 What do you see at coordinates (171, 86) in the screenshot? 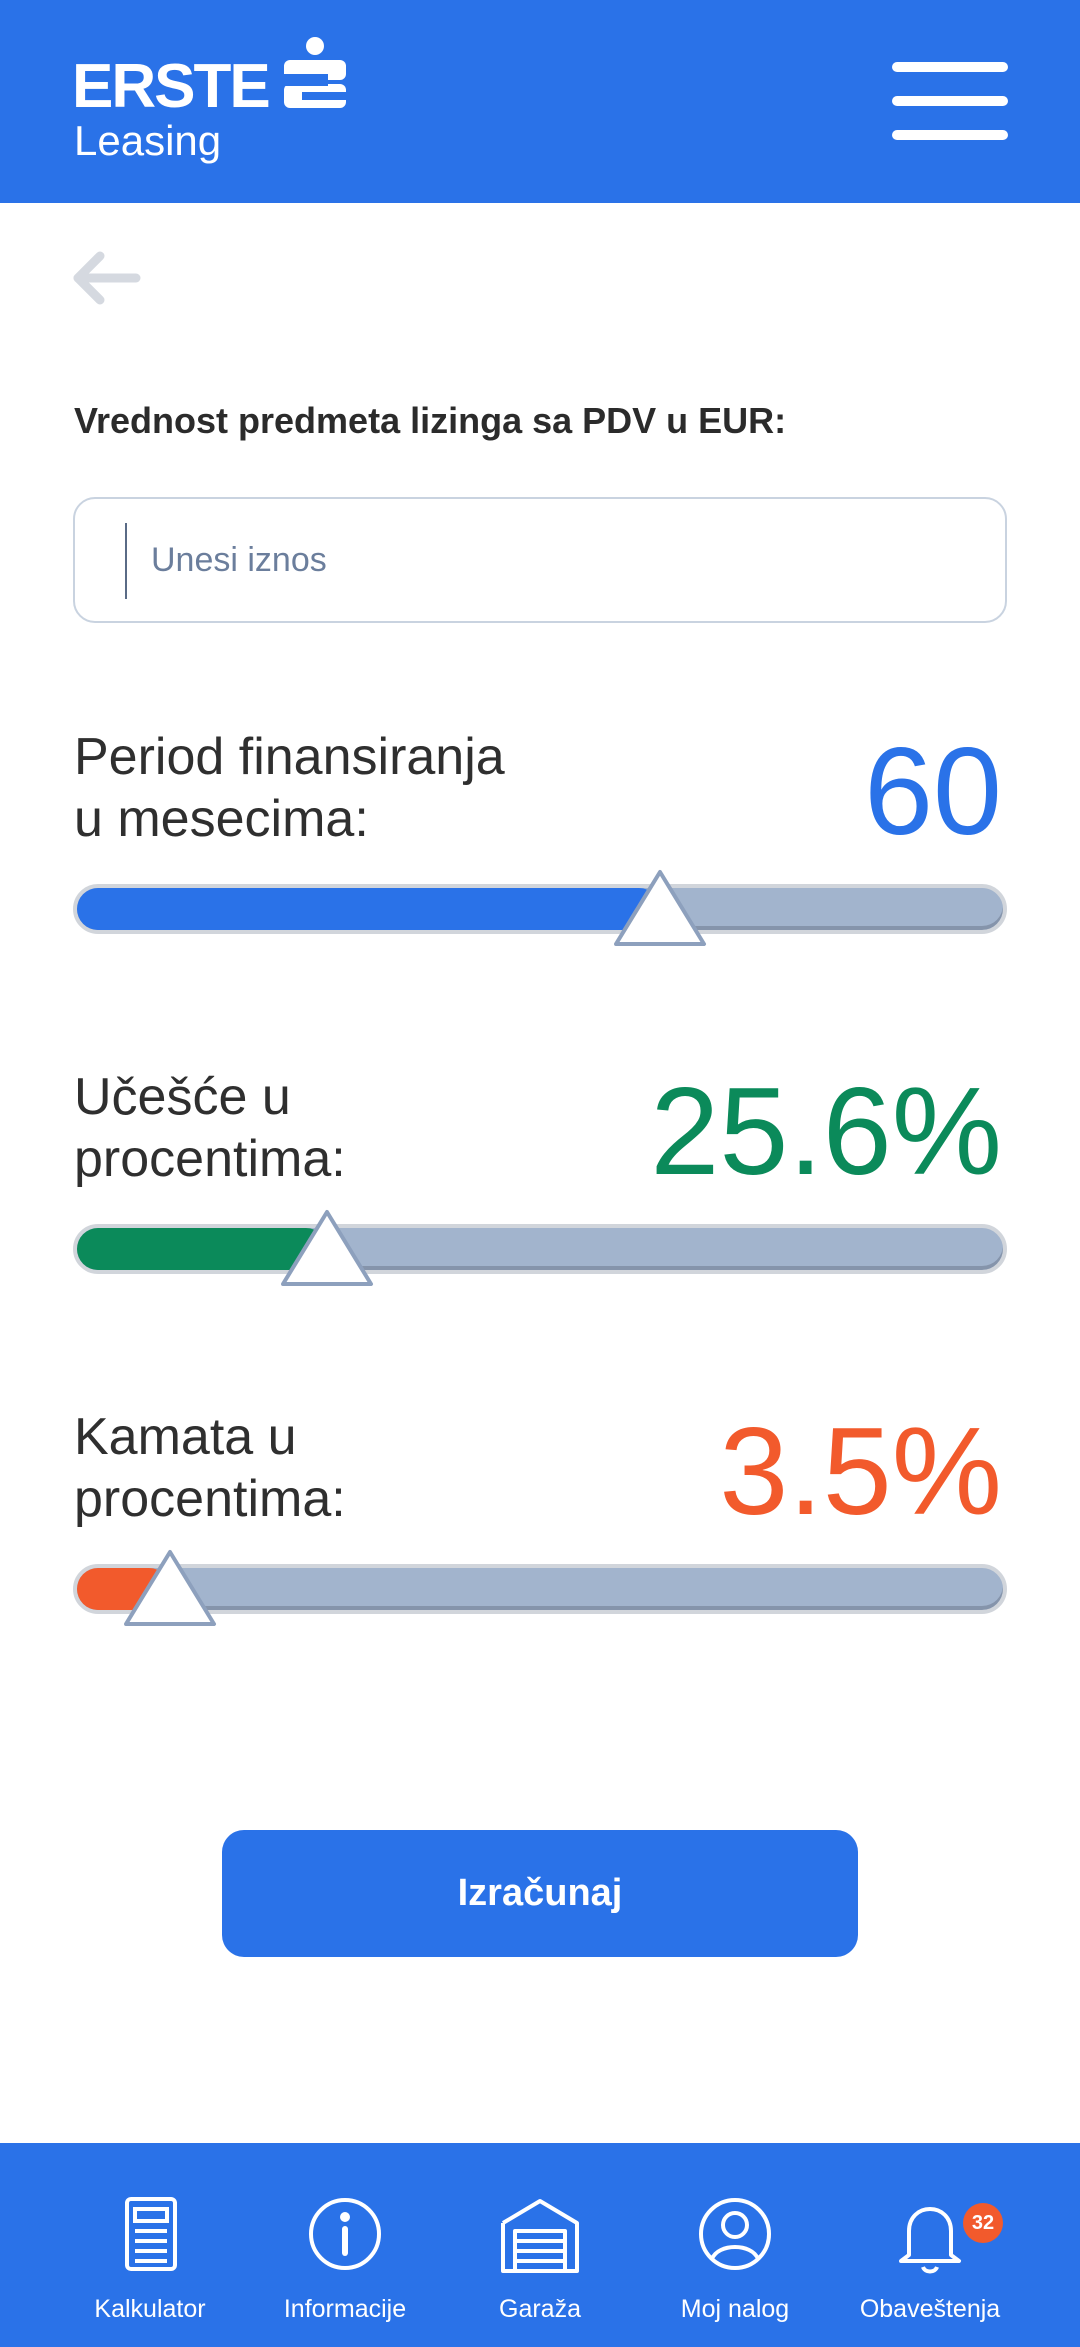
I see `logo-brand-text: ERSTE` at bounding box center [171, 86].